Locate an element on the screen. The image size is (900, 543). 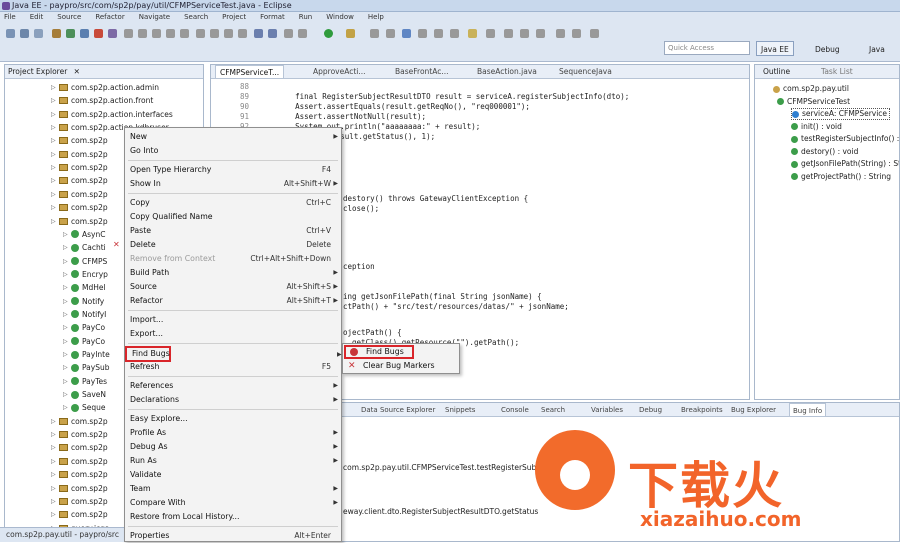
menu-item-references: References ▶ is located at coordinates (233, 386).